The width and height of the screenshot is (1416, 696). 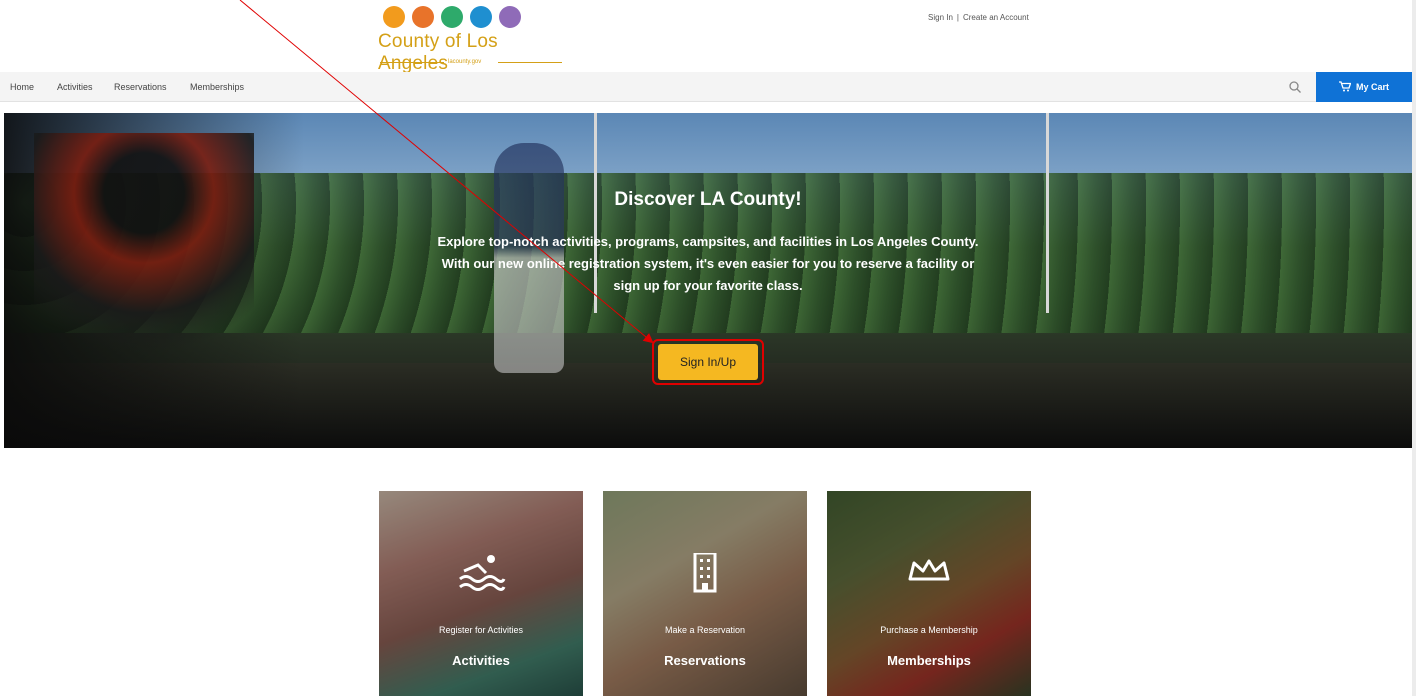 I want to click on card-subtitle: Make a Reservation, so click(x=705, y=630).